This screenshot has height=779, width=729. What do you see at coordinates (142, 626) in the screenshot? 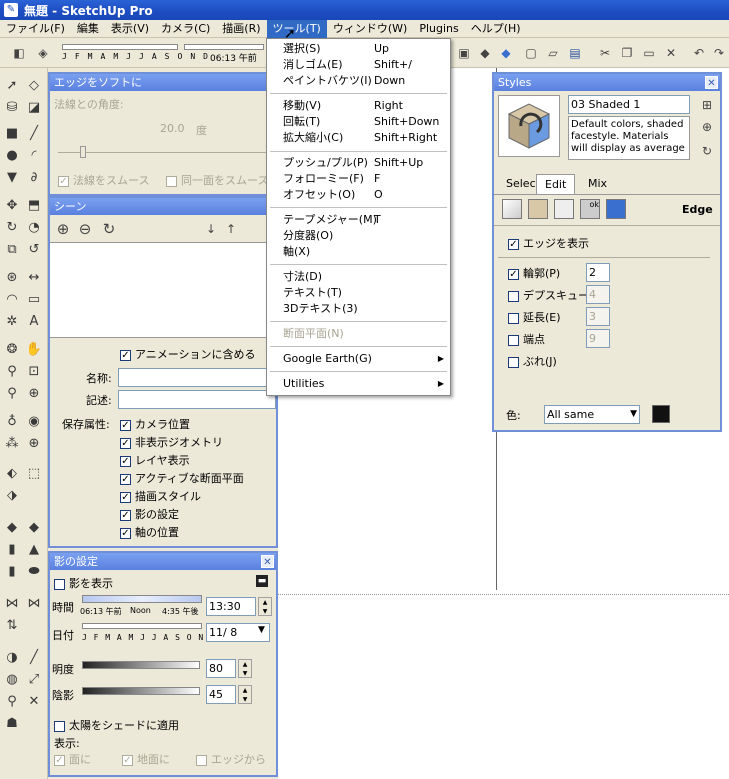
I see `date-slider` at bounding box center [142, 626].